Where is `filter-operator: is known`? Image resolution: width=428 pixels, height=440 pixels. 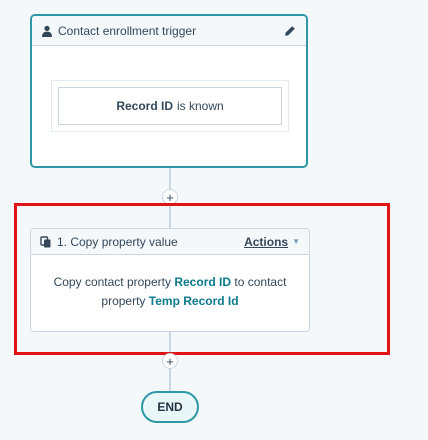 filter-operator: is known is located at coordinates (200, 106).